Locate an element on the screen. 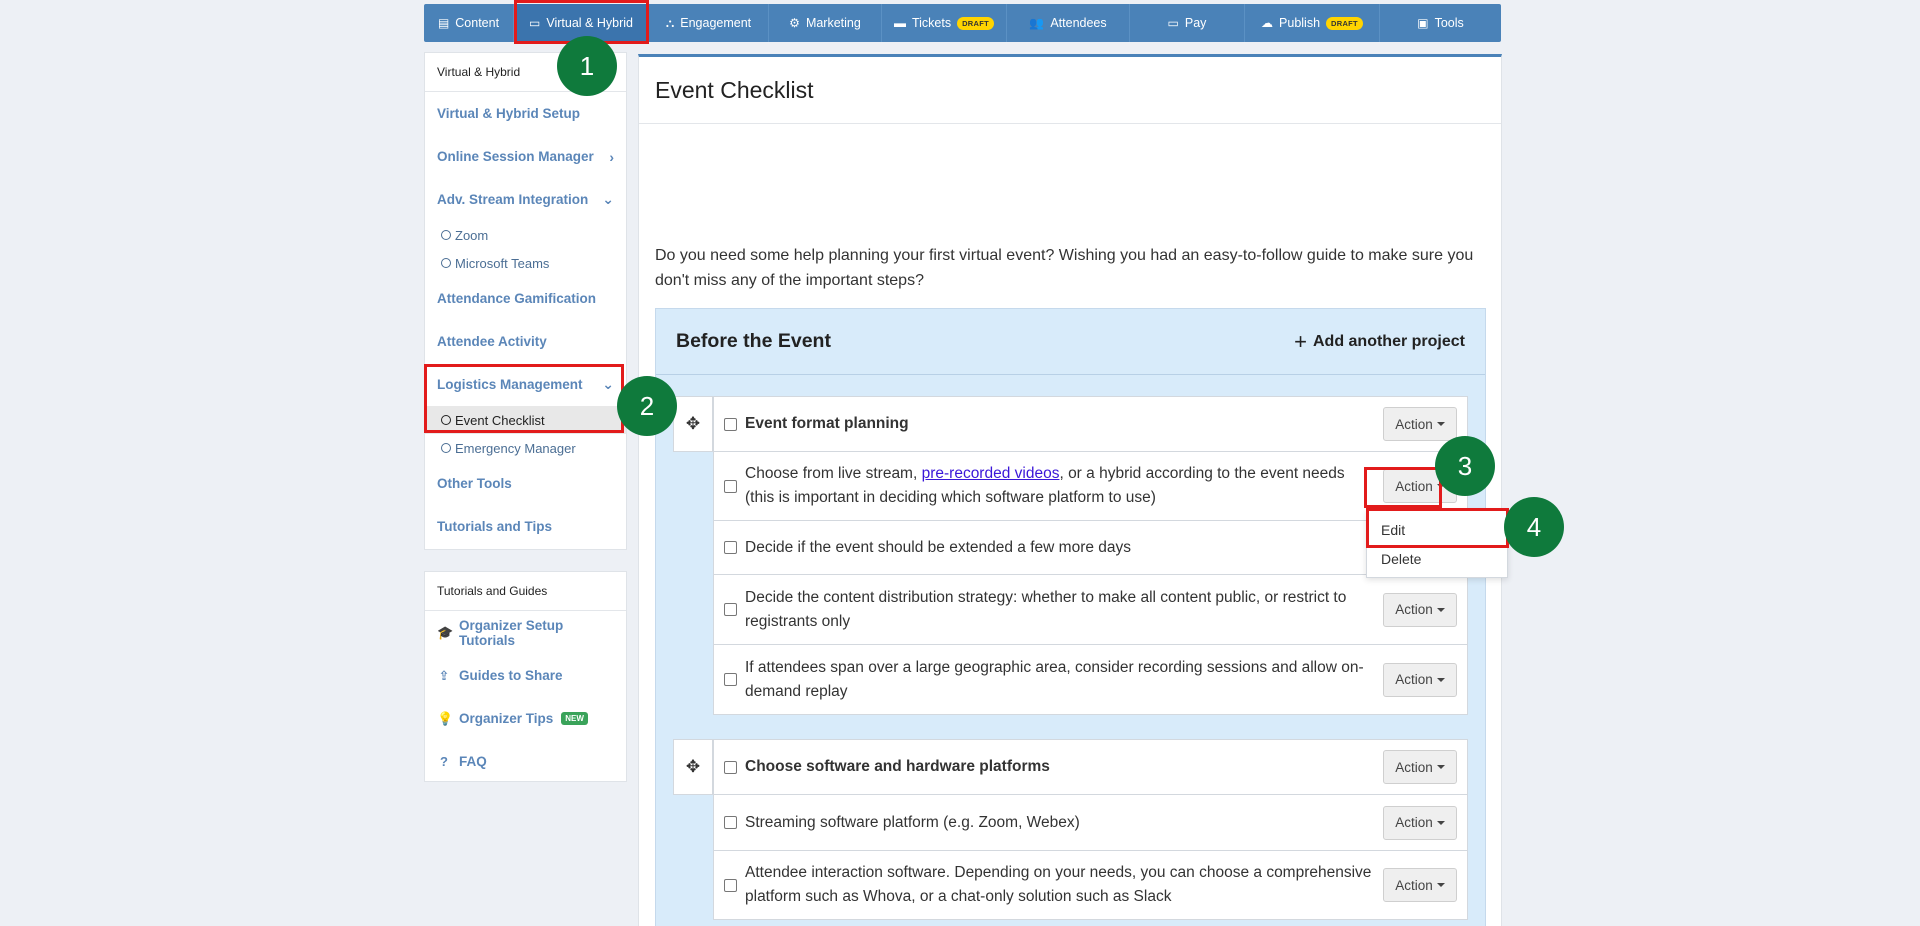 The height and width of the screenshot is (926, 1920). task-label: Event format planning is located at coordinates (827, 423).